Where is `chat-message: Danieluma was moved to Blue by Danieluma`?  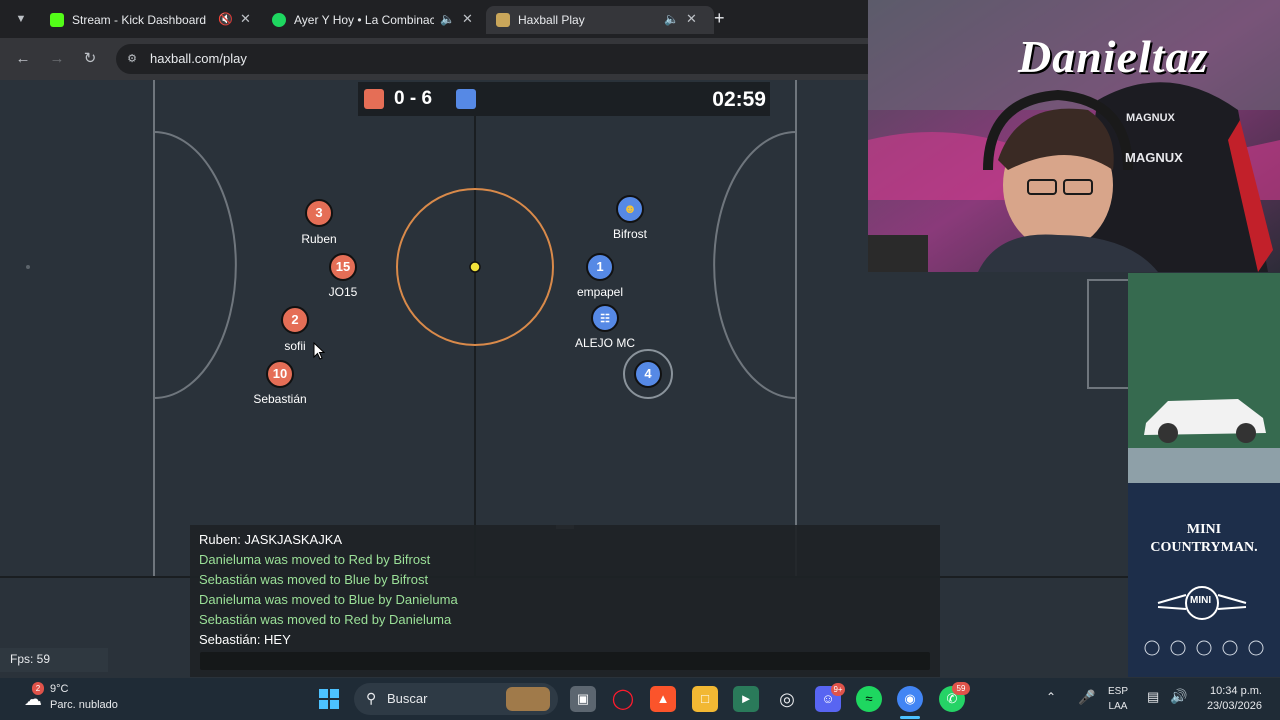 chat-message: Danieluma was moved to Blue by Danieluma is located at coordinates (328, 599).